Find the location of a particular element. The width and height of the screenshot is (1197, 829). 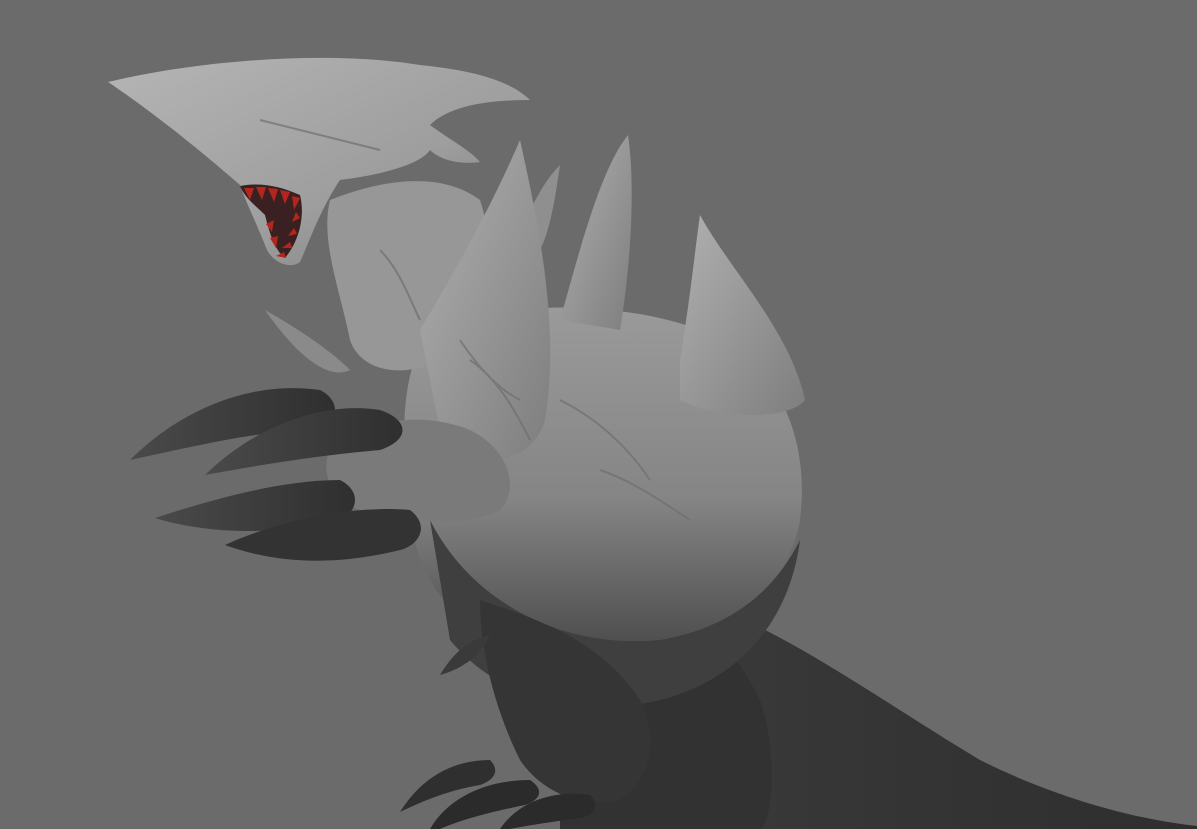

back-spike-right is located at coordinates (742, 315).